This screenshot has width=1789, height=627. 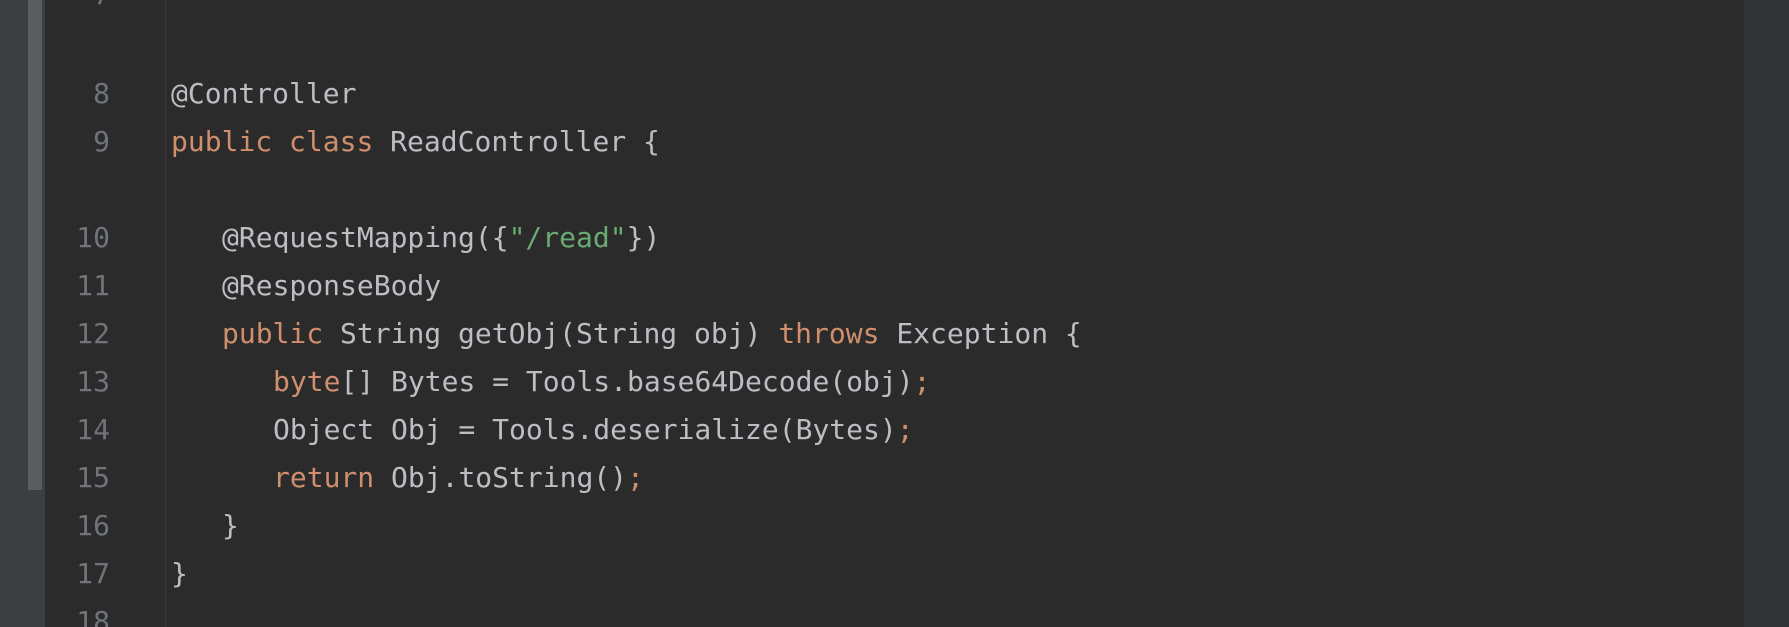 I want to click on code-line: @Controller, so click(x=263, y=94).